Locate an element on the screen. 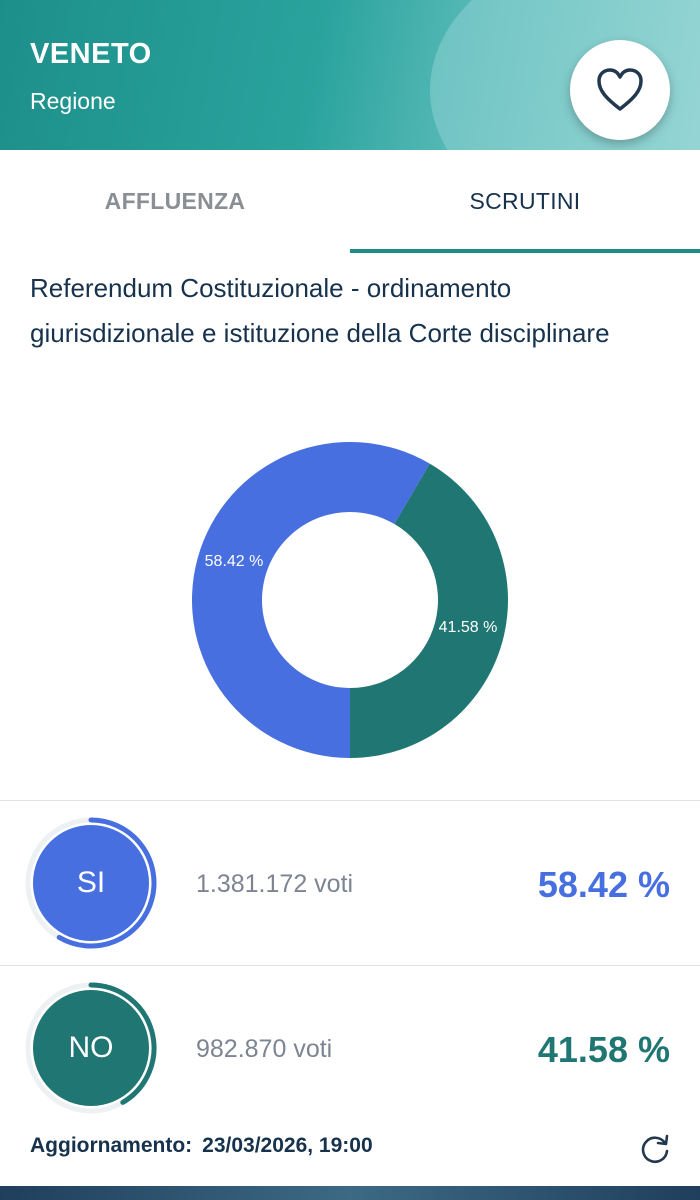  active-tab-indicator is located at coordinates (525, 251).